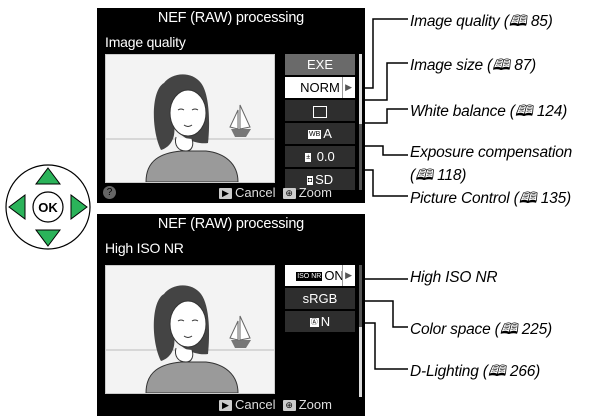 The height and width of the screenshot is (418, 589). I want to click on callout-d-lighting: D-Lighting (🕮 266), so click(475, 371).